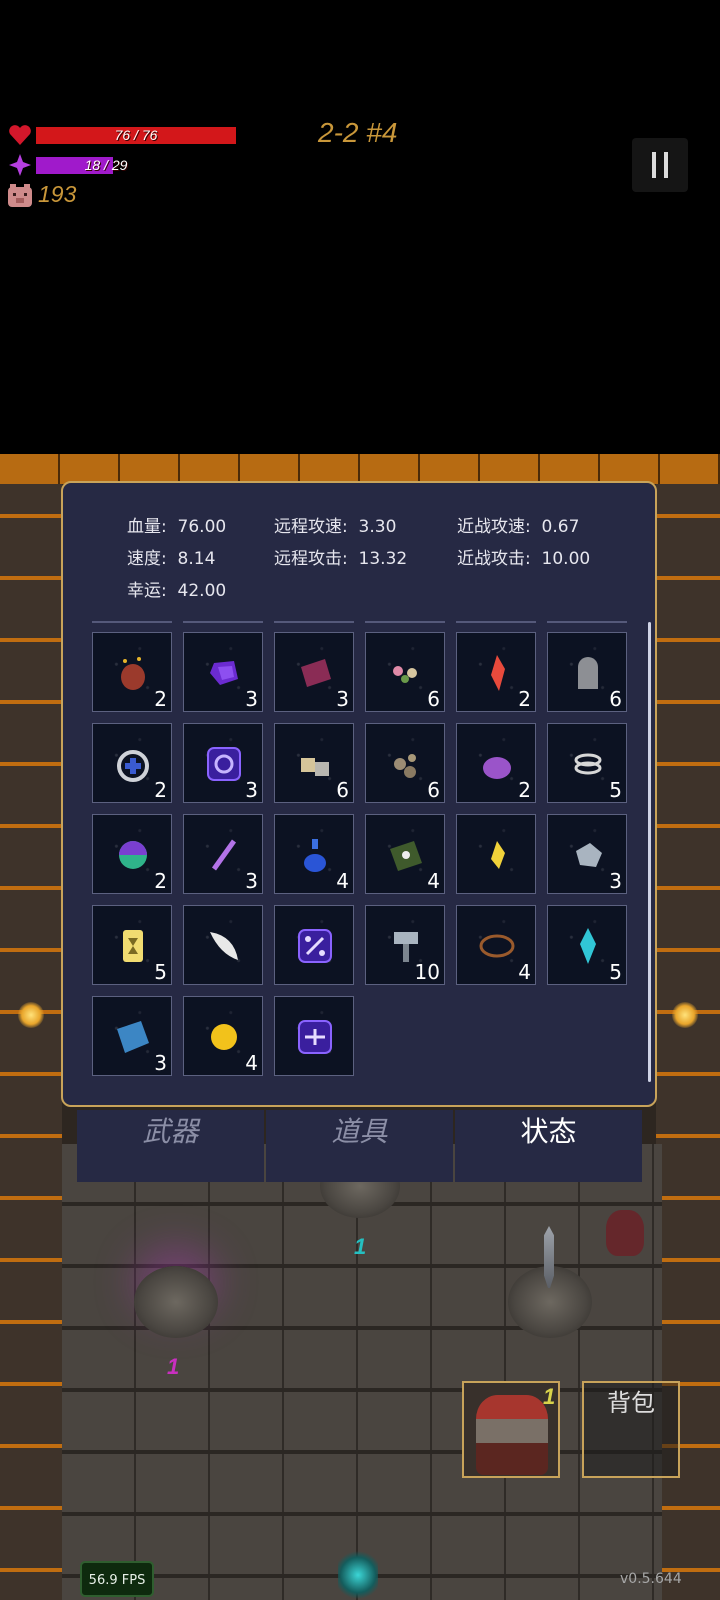 This screenshot has width=720, height=1600. Describe the element at coordinates (171, 559) in the screenshot. I see `stat-speed: 速度: 8.14` at that location.